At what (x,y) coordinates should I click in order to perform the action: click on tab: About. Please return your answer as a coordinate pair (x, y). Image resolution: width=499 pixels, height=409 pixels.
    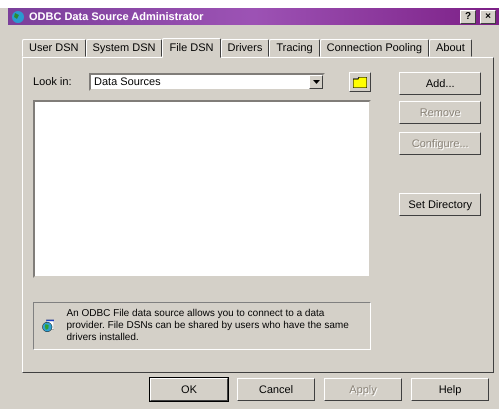
    Looking at the image, I should click on (450, 48).